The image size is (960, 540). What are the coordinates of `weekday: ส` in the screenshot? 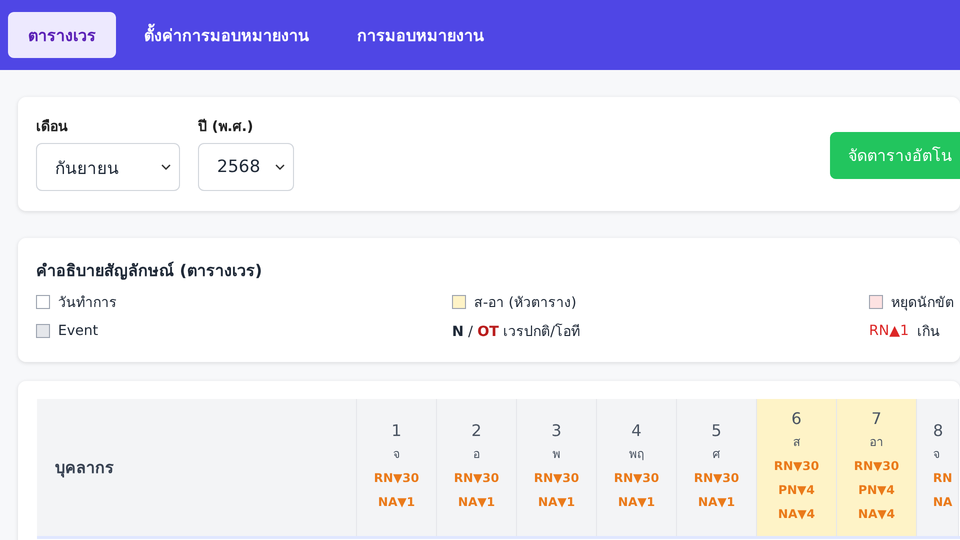 It's located at (796, 442).